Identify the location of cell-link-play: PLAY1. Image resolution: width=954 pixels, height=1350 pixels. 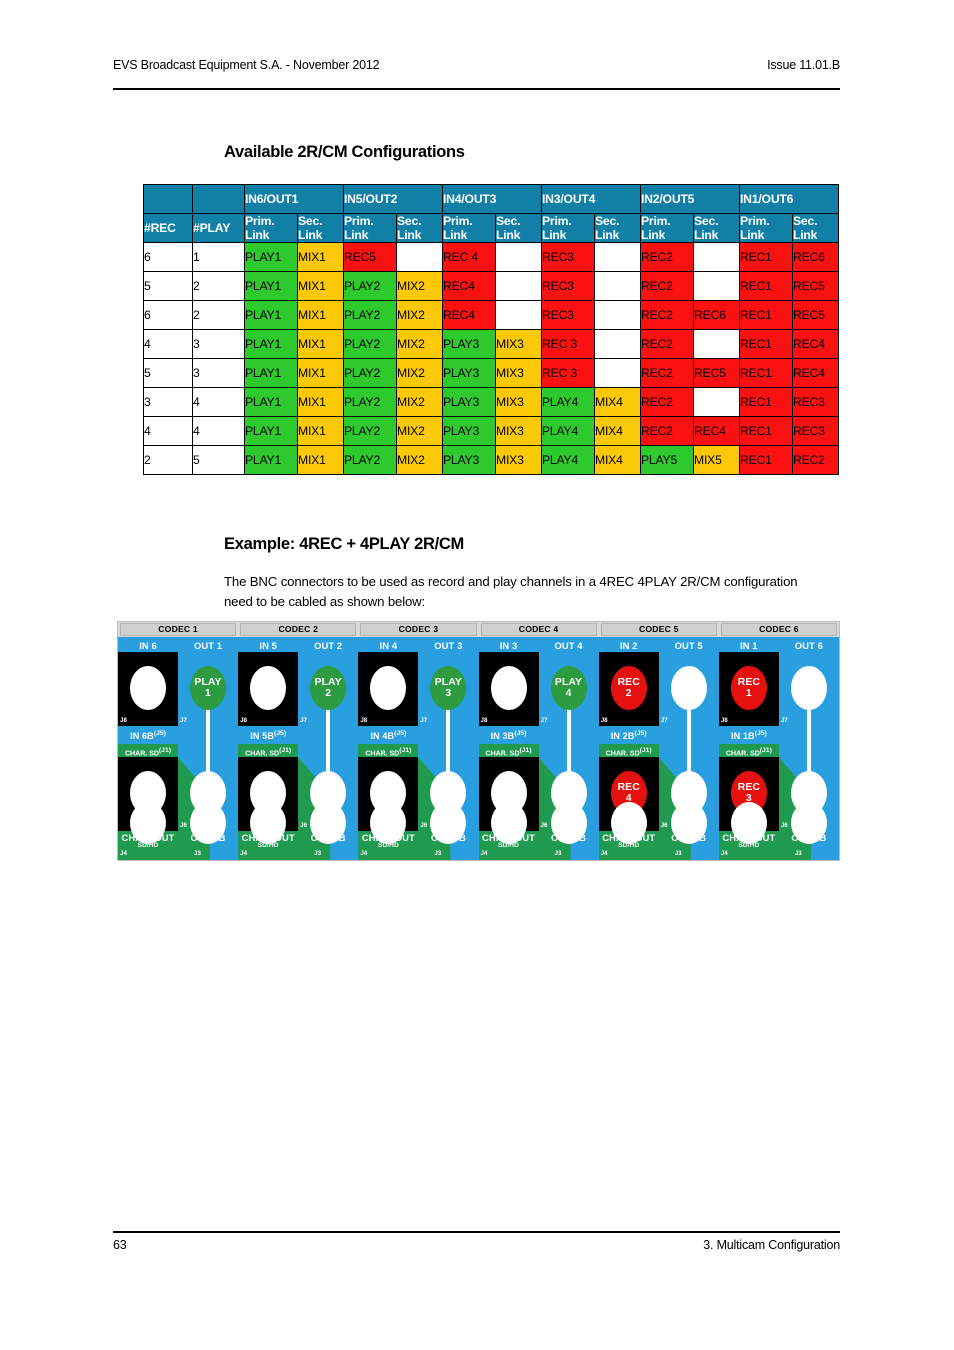
(271, 373).